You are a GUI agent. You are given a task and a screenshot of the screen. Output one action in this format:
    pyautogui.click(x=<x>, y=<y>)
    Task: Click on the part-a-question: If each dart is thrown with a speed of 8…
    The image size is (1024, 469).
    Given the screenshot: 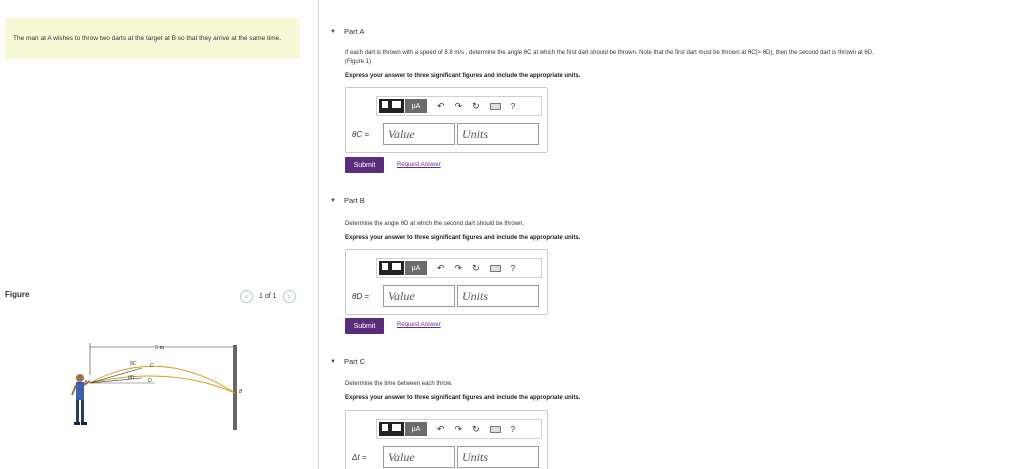 What is the action you would take?
    pyautogui.click(x=609, y=53)
    